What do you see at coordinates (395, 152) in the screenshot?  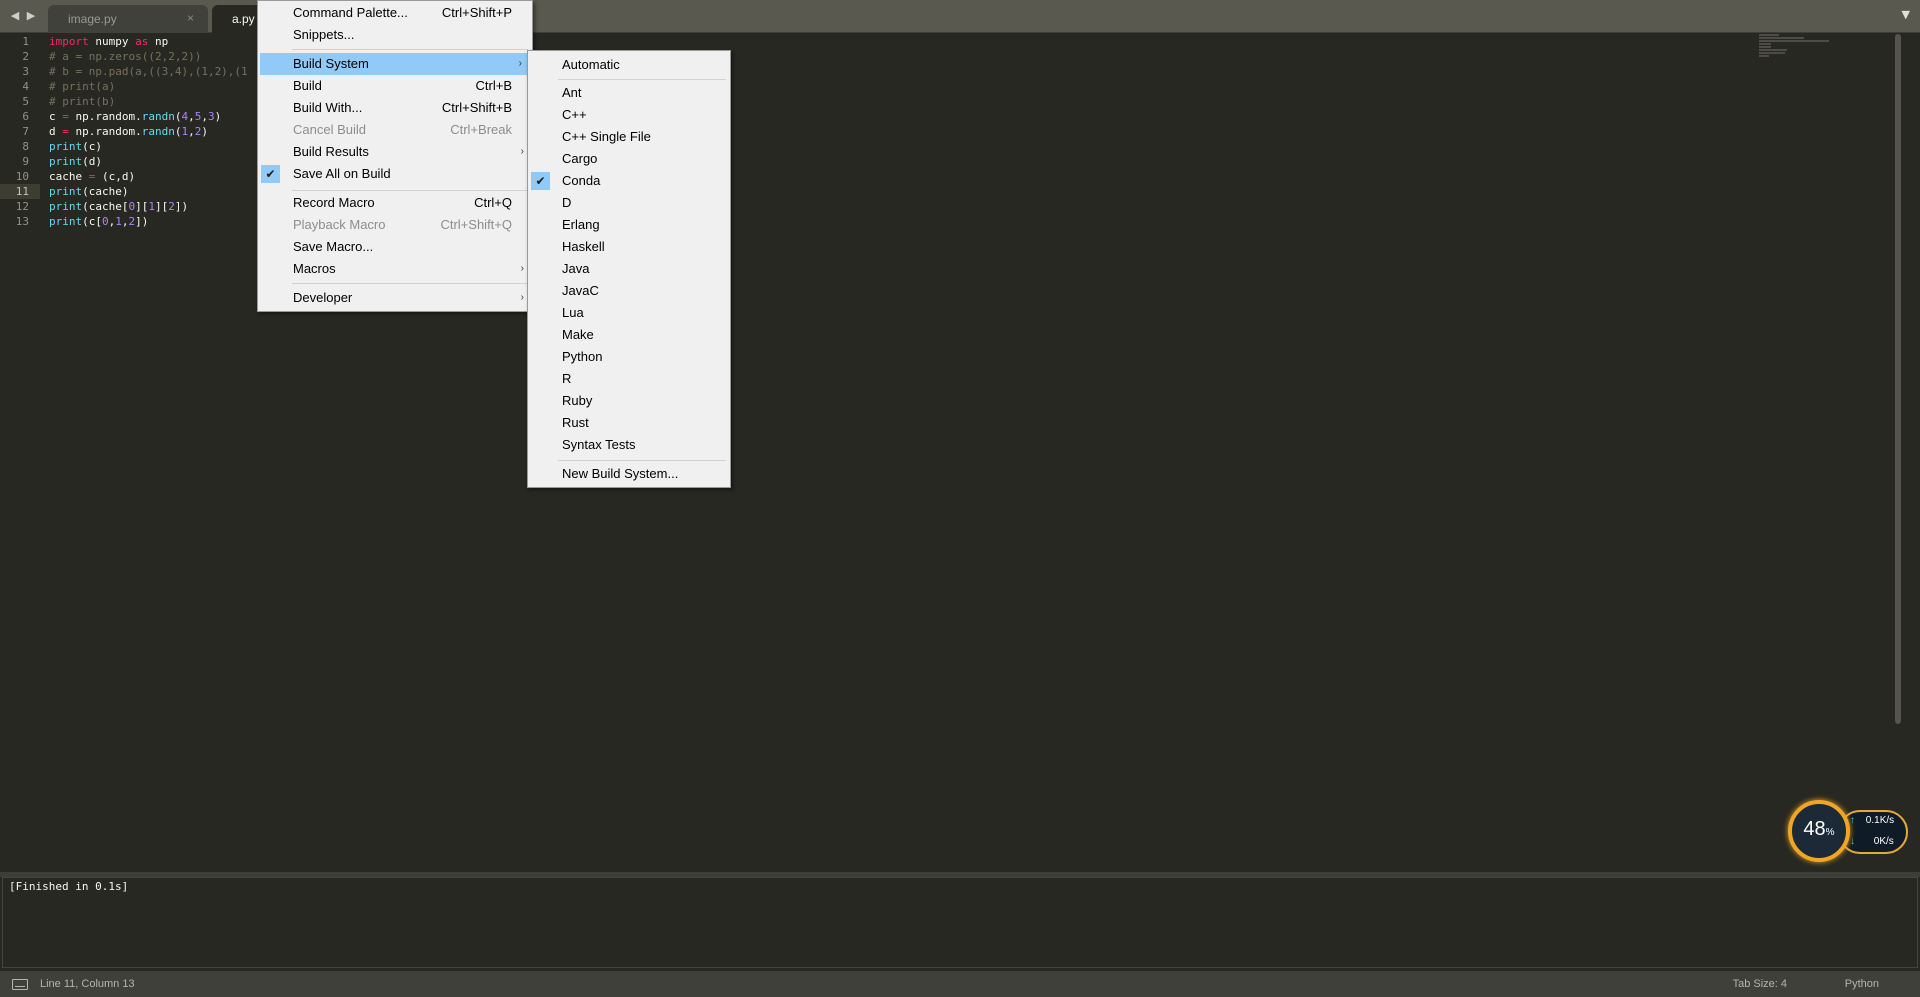 I see `menu-item-build-results: Build Results ›` at bounding box center [395, 152].